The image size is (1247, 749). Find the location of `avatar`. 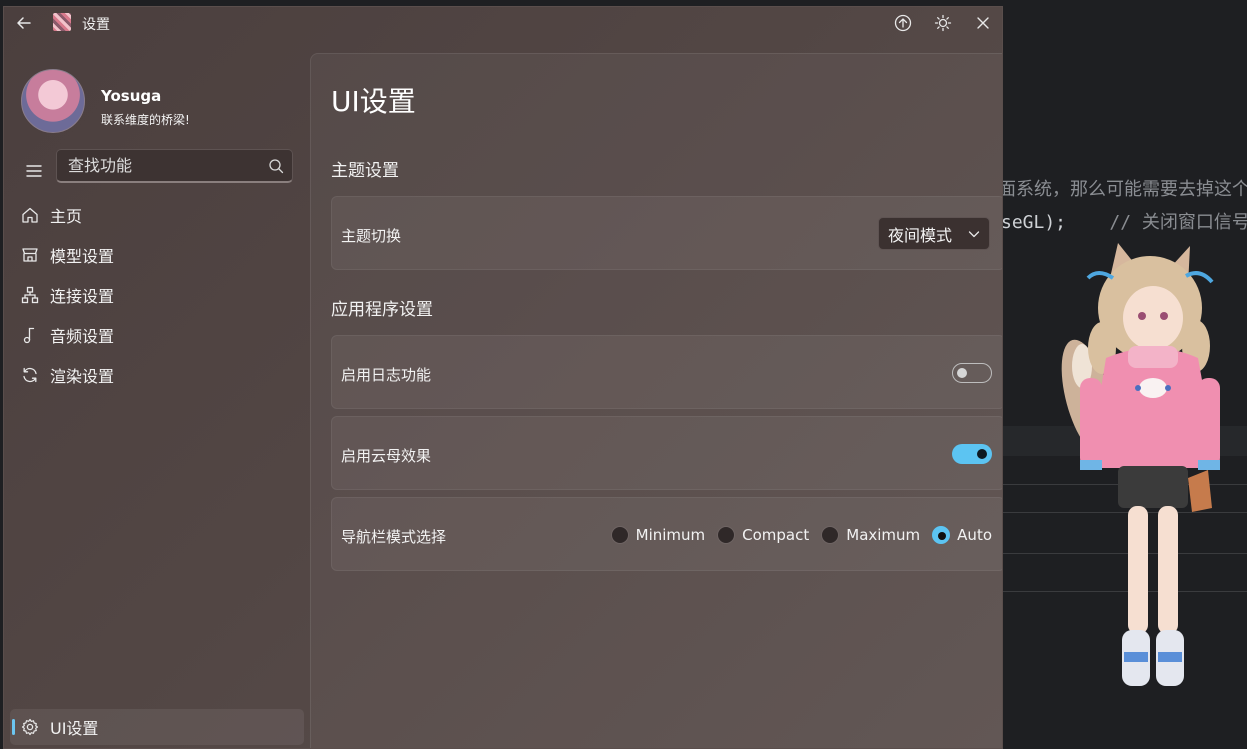

avatar is located at coordinates (53, 101).